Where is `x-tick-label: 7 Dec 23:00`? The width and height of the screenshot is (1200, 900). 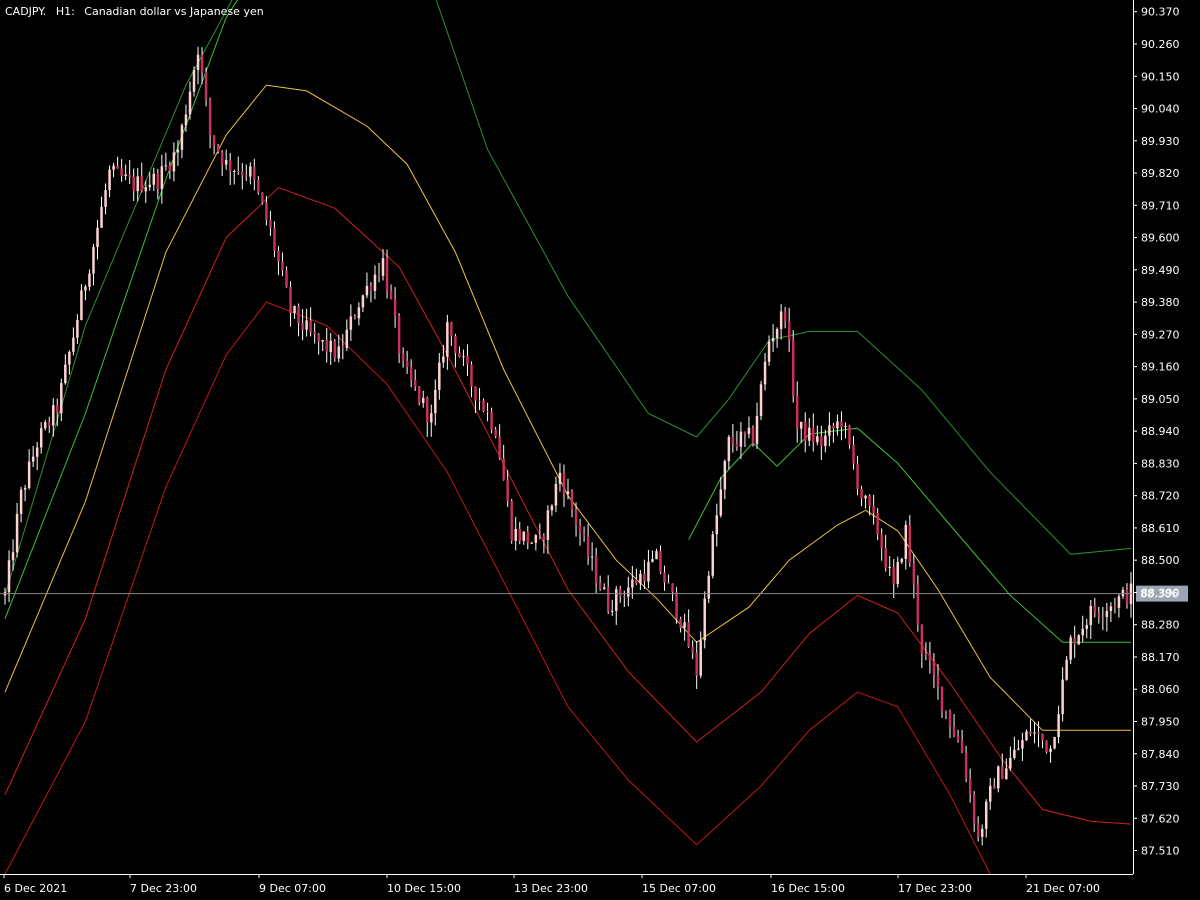 x-tick-label: 7 Dec 23:00 is located at coordinates (163, 888).